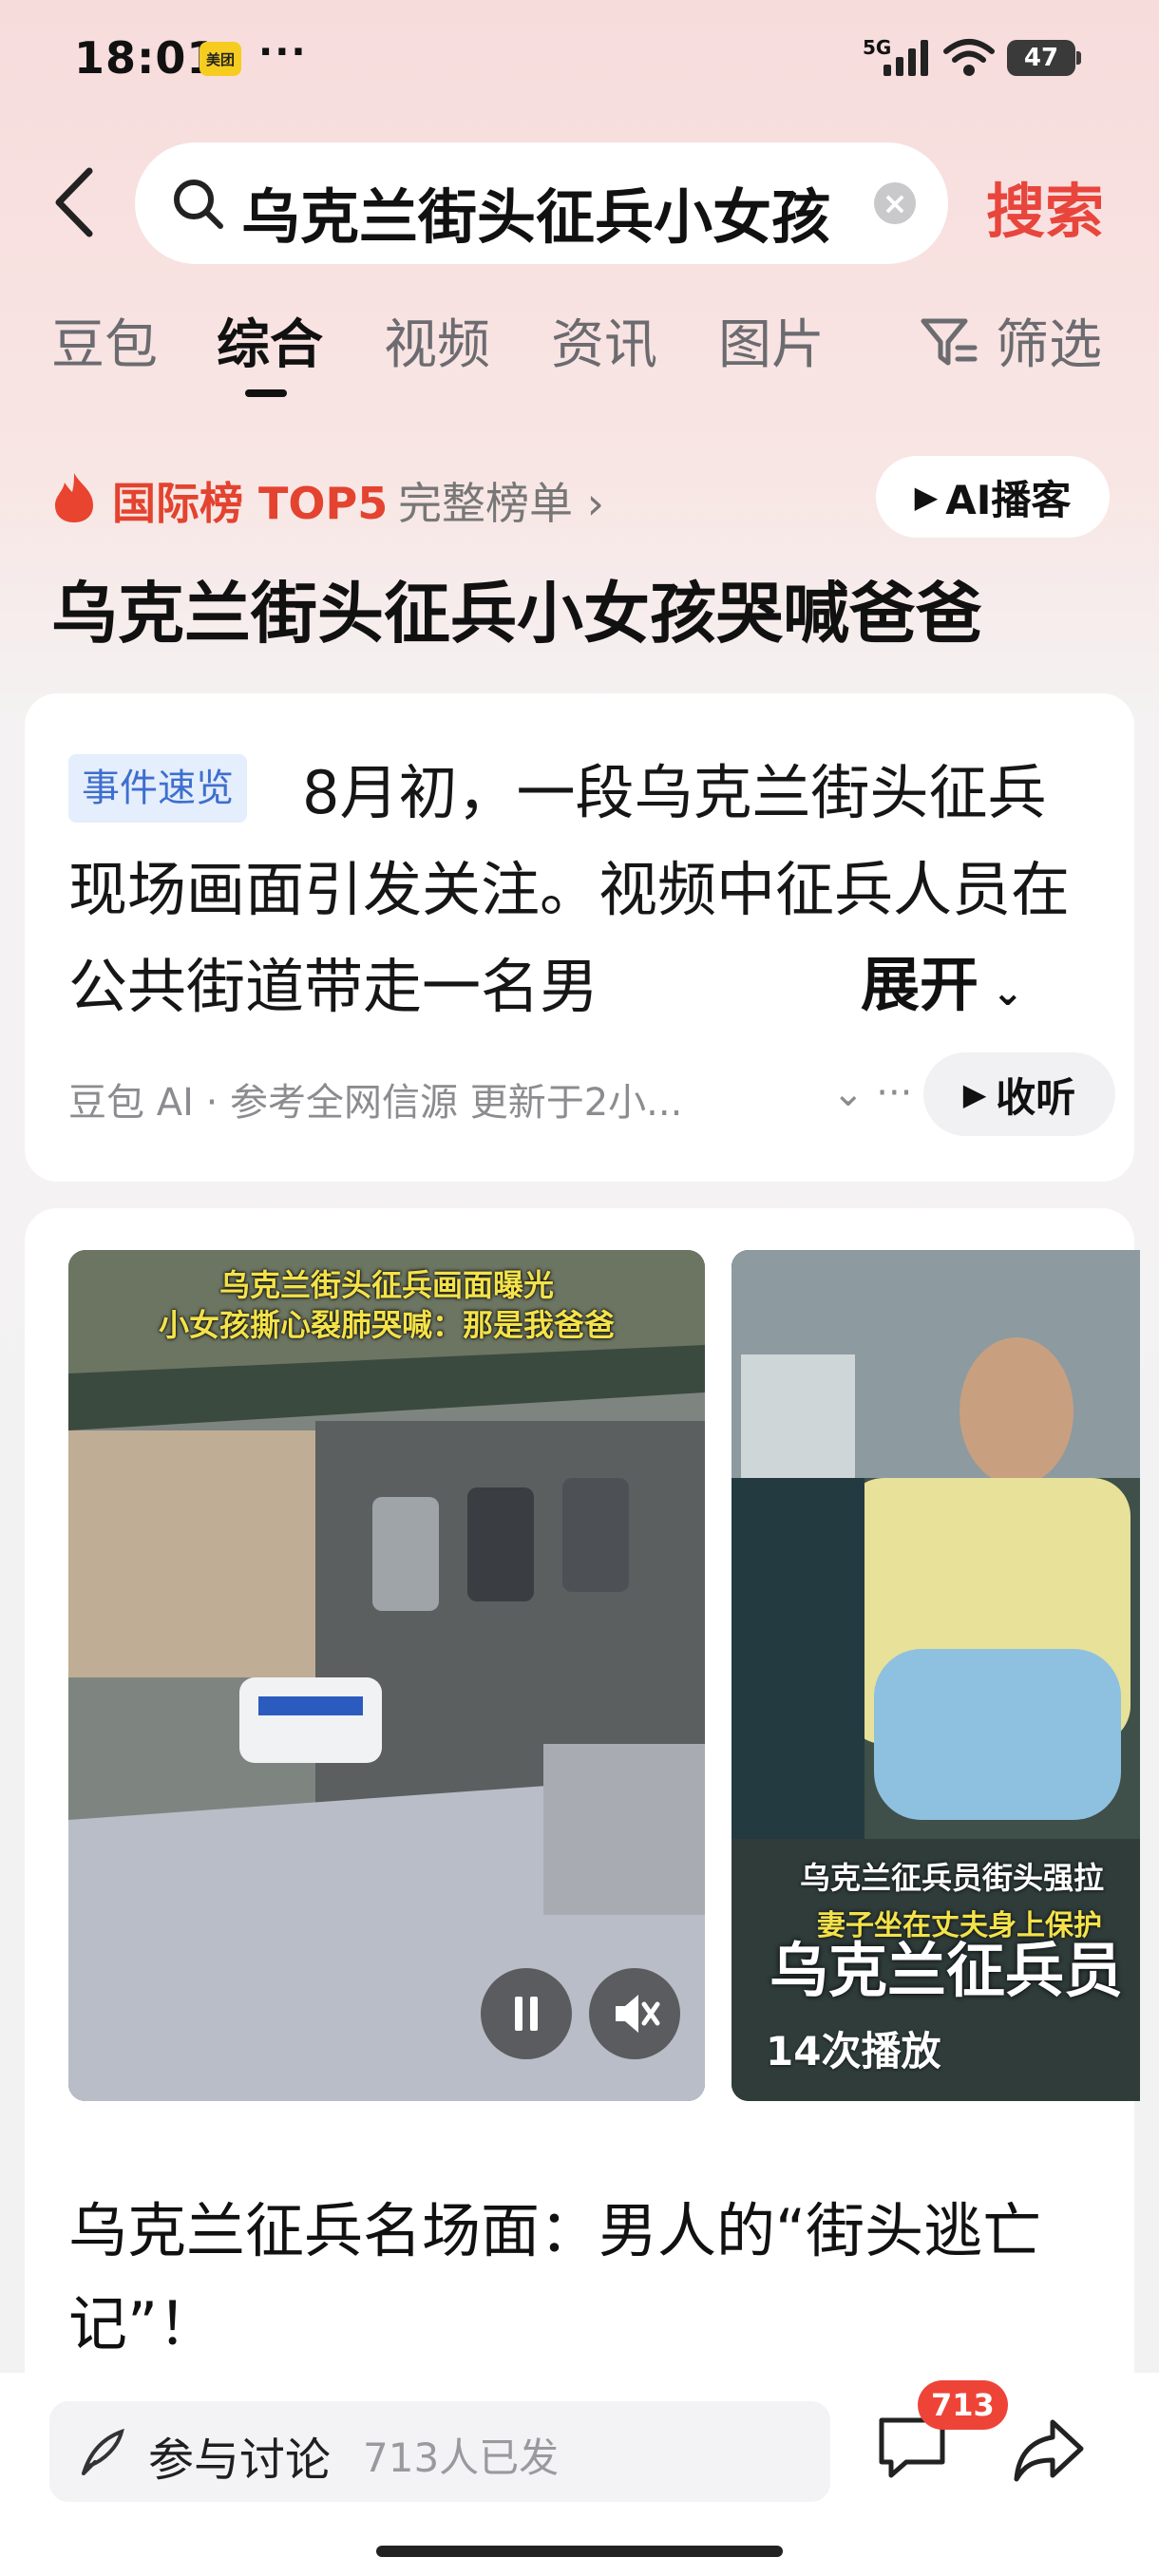  I want to click on topic-headline: 乌克兰街头征兵小女孩哭喊爸爸, so click(516, 614).